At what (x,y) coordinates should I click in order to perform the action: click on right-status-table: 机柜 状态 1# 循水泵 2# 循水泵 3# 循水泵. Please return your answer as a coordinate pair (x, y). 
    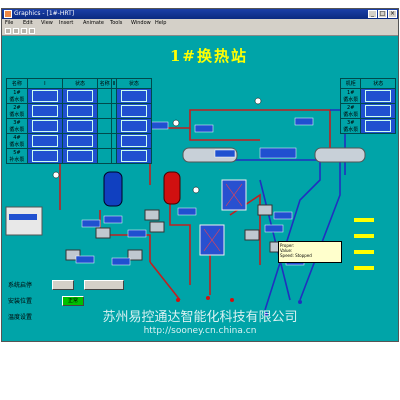
    Looking at the image, I should click on (367, 106).